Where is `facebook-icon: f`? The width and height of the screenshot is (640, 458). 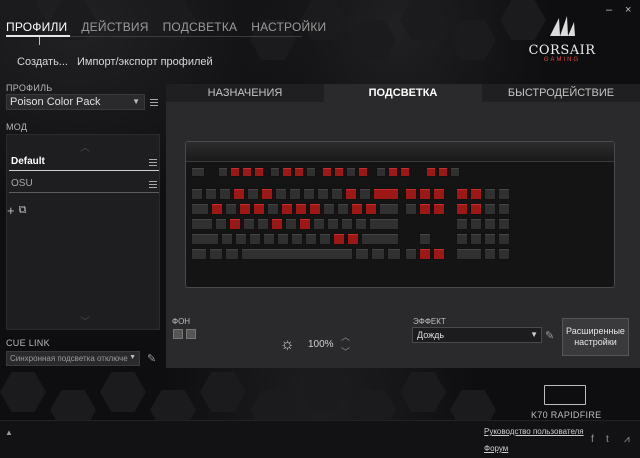
facebook-icon: f is located at coordinates (592, 439).